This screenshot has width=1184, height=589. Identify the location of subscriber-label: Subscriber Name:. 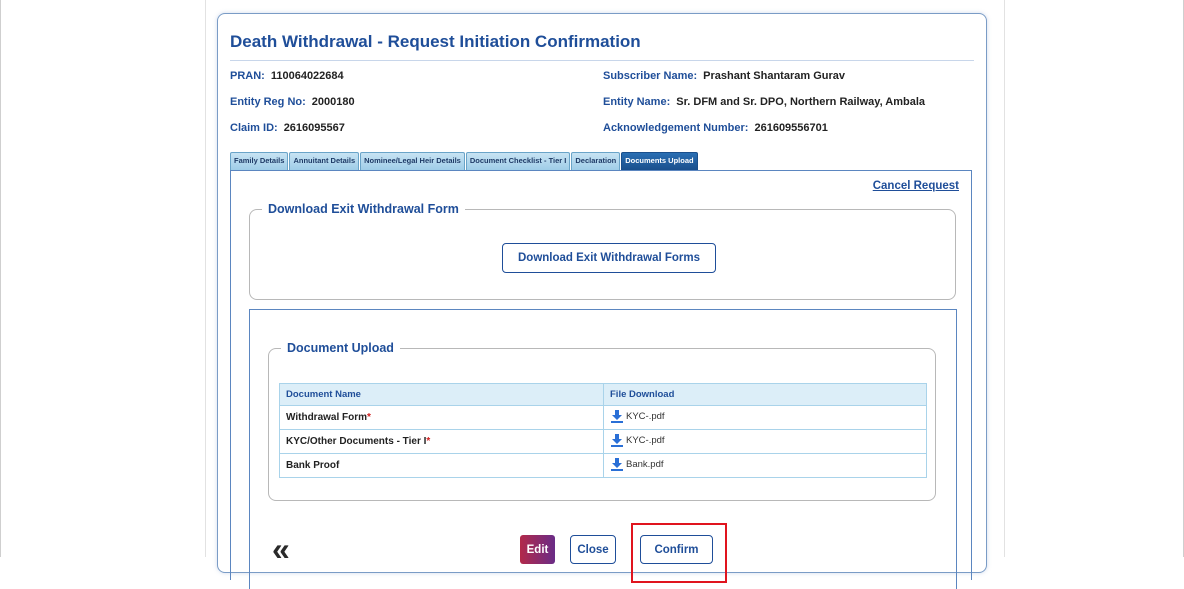
(650, 76).